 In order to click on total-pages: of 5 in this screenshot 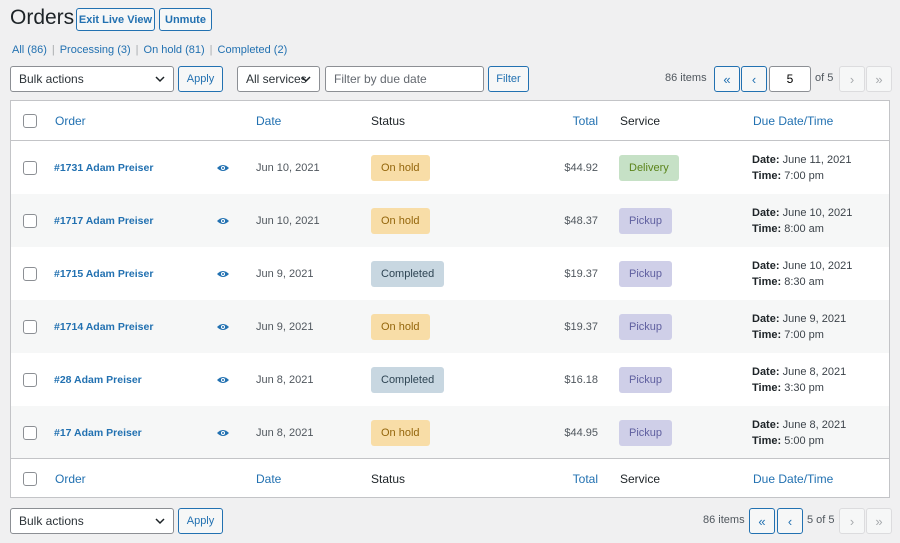, I will do `click(824, 78)`.